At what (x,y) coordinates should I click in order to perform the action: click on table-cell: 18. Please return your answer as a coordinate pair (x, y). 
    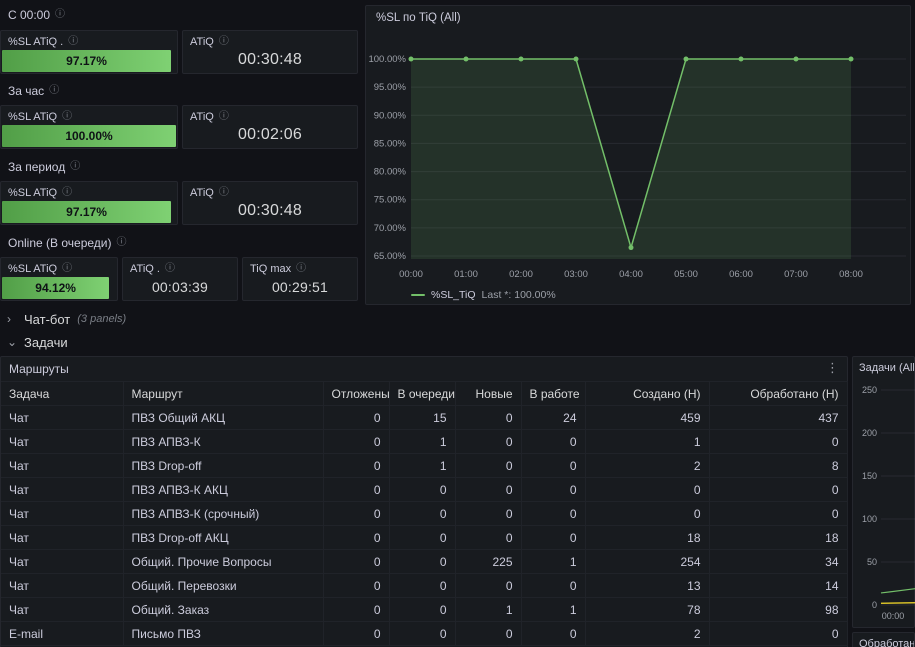
    Looking at the image, I should click on (647, 537).